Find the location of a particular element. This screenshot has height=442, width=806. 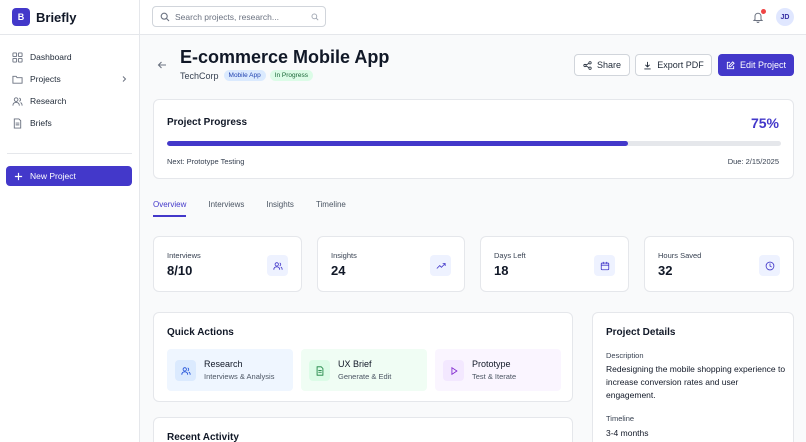

document-icon is located at coordinates (319, 370).